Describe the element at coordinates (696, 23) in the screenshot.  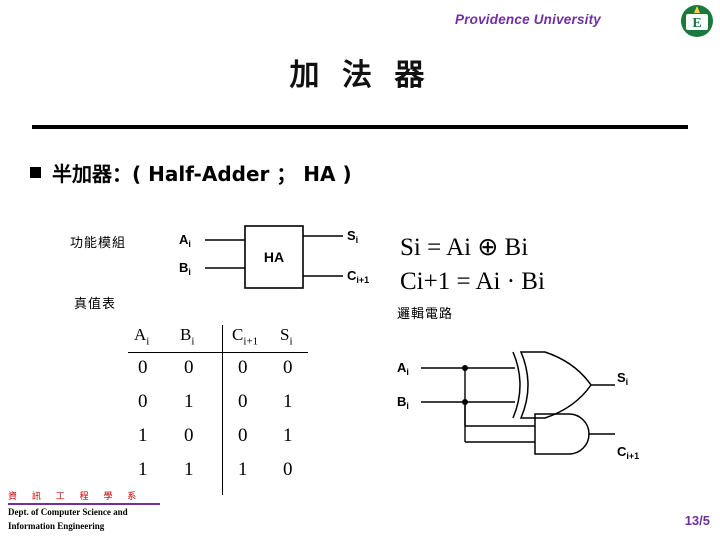
I see `svg-text: E` at that location.